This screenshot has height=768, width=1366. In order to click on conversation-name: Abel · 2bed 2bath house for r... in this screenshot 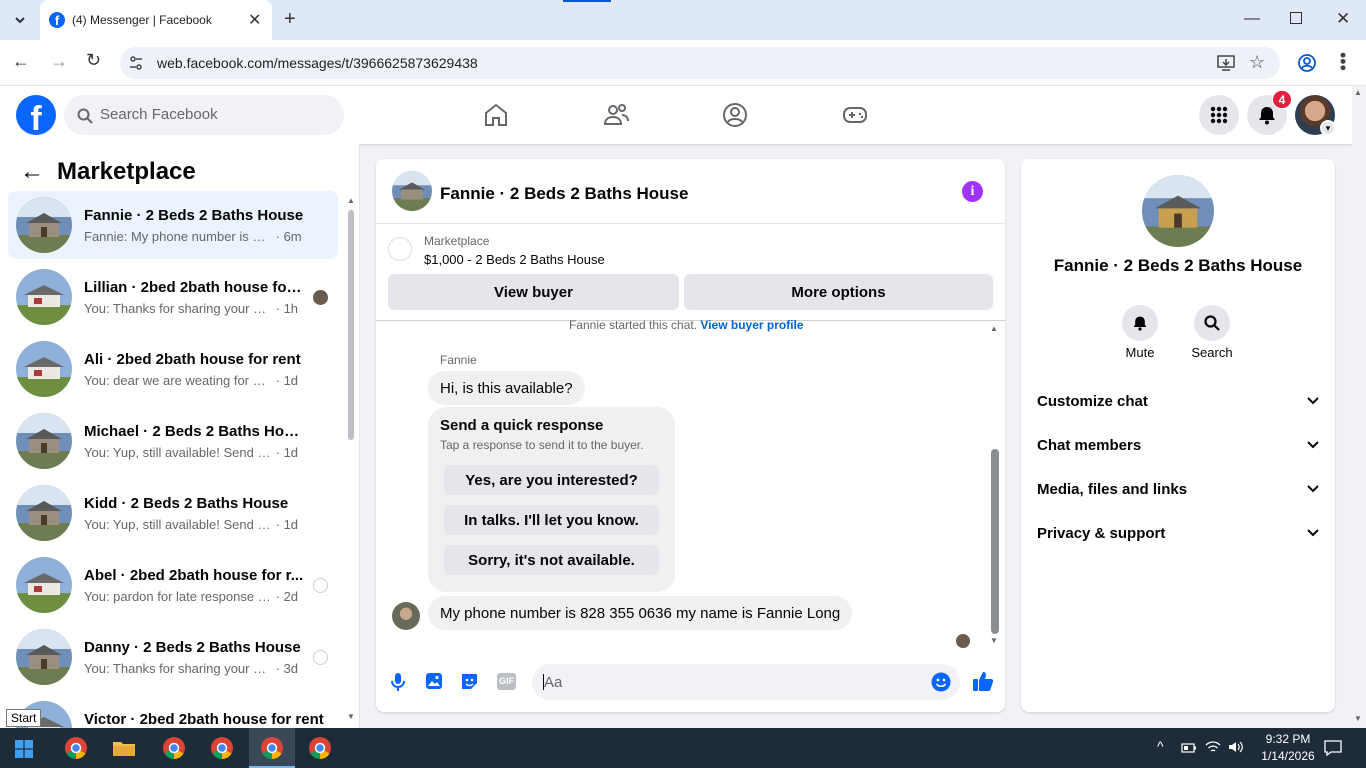, I will do `click(194, 575)`.